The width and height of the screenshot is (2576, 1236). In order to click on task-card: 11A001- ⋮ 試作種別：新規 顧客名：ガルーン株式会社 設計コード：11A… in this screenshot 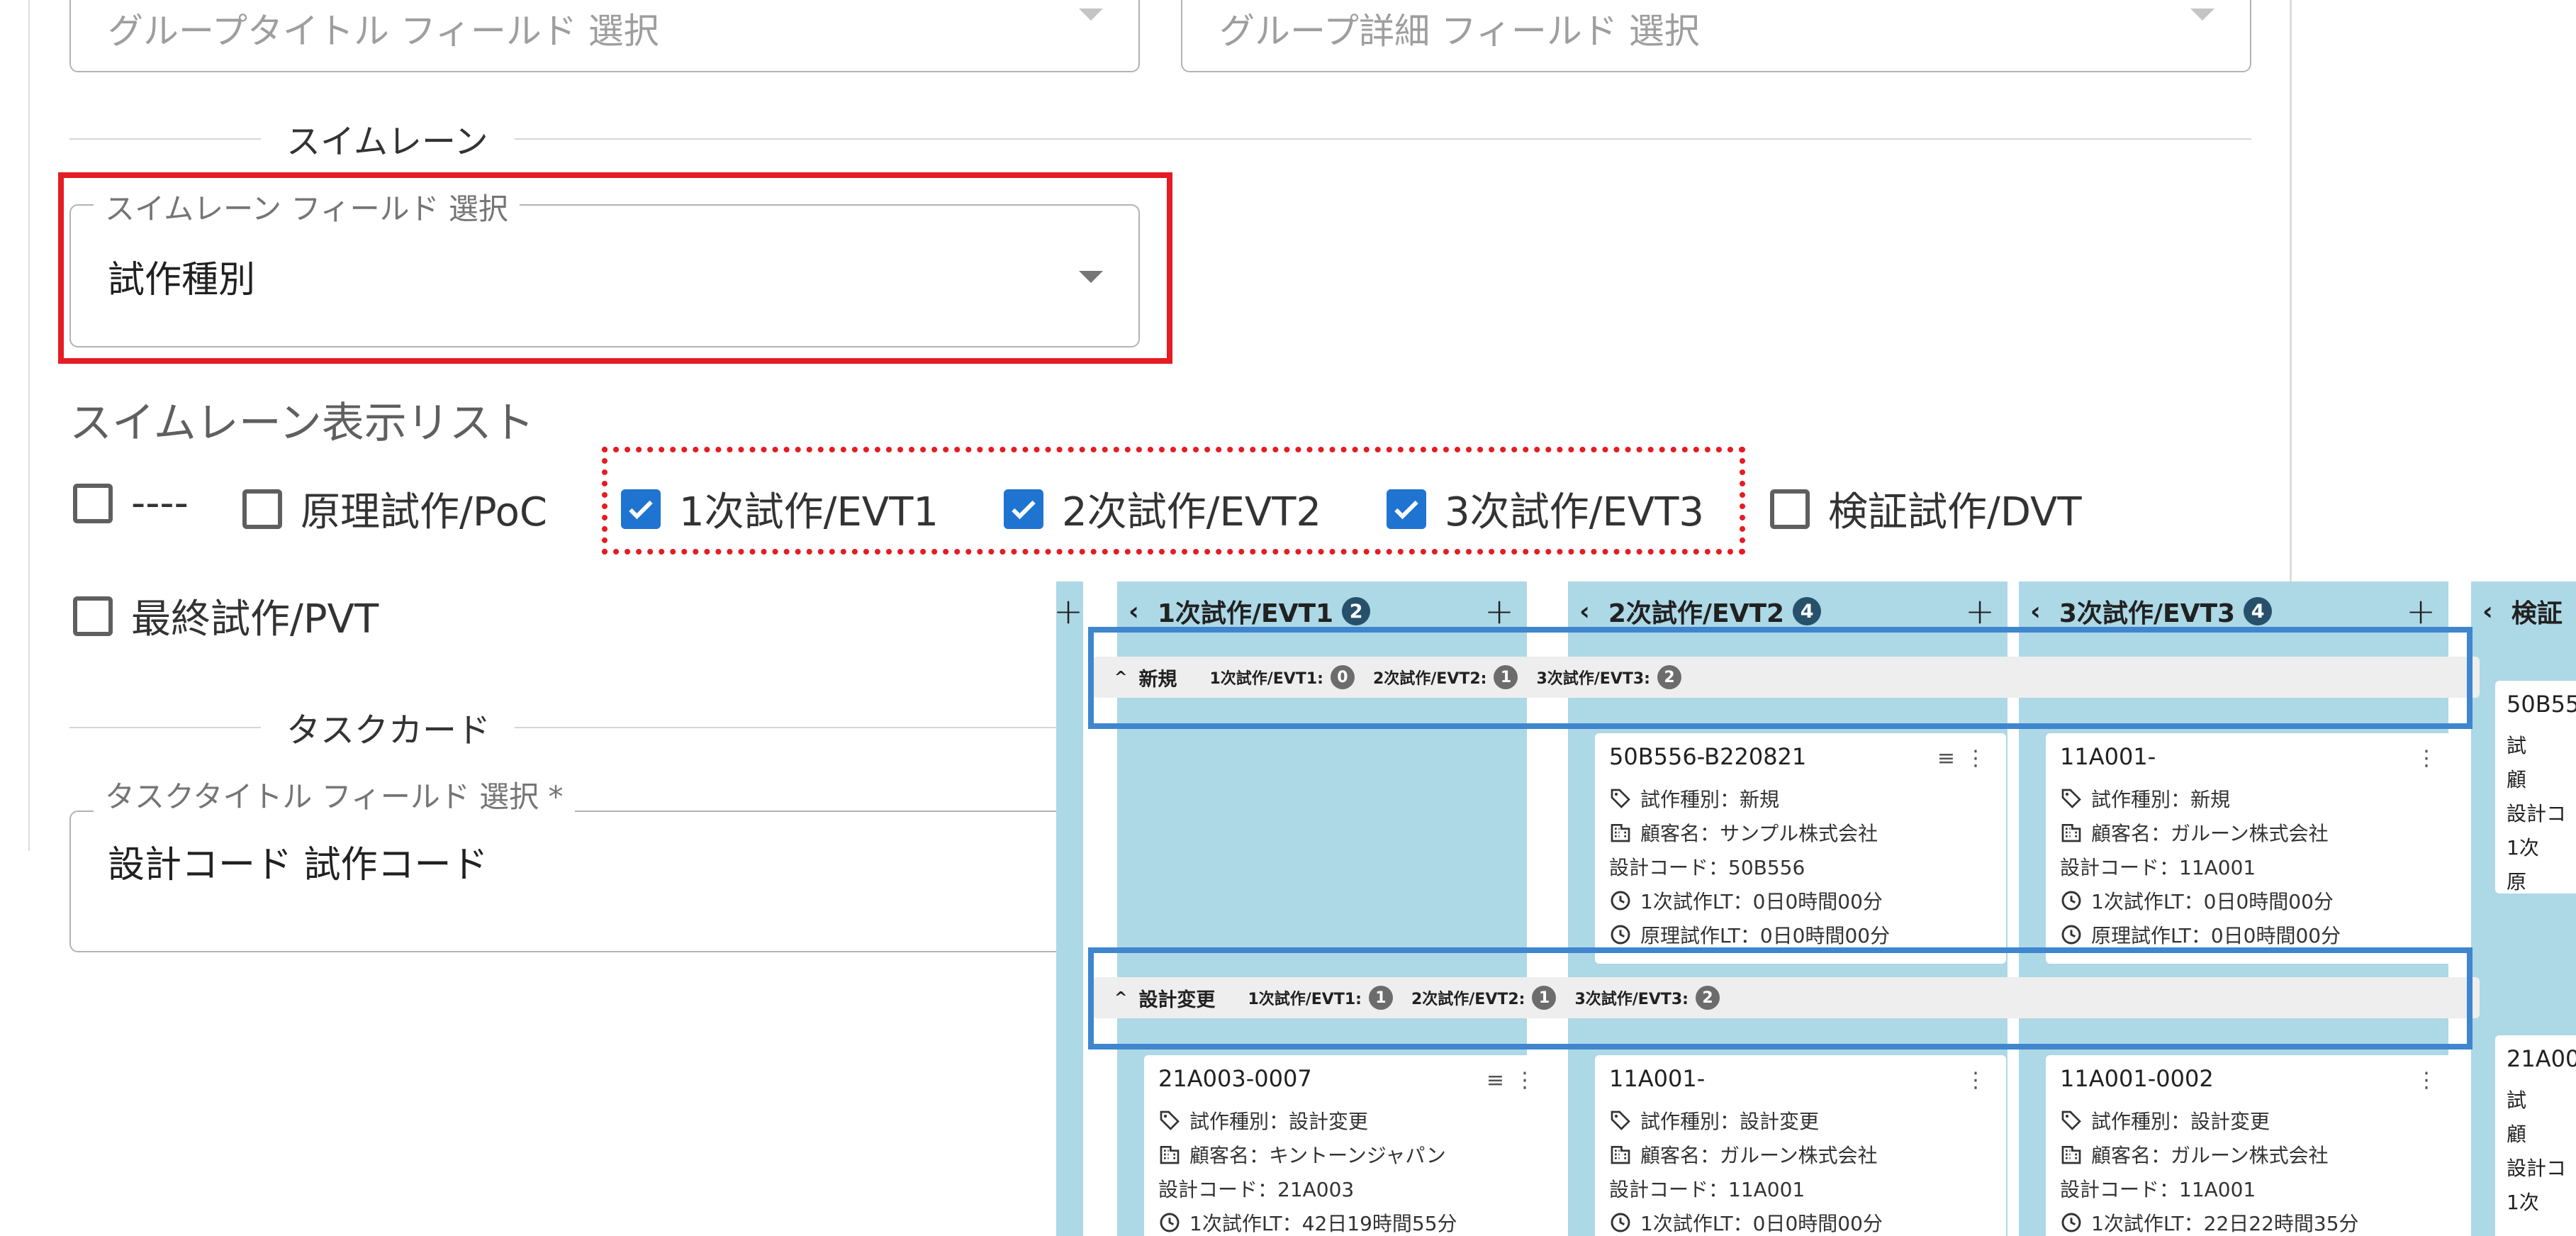, I will do `click(2252, 848)`.